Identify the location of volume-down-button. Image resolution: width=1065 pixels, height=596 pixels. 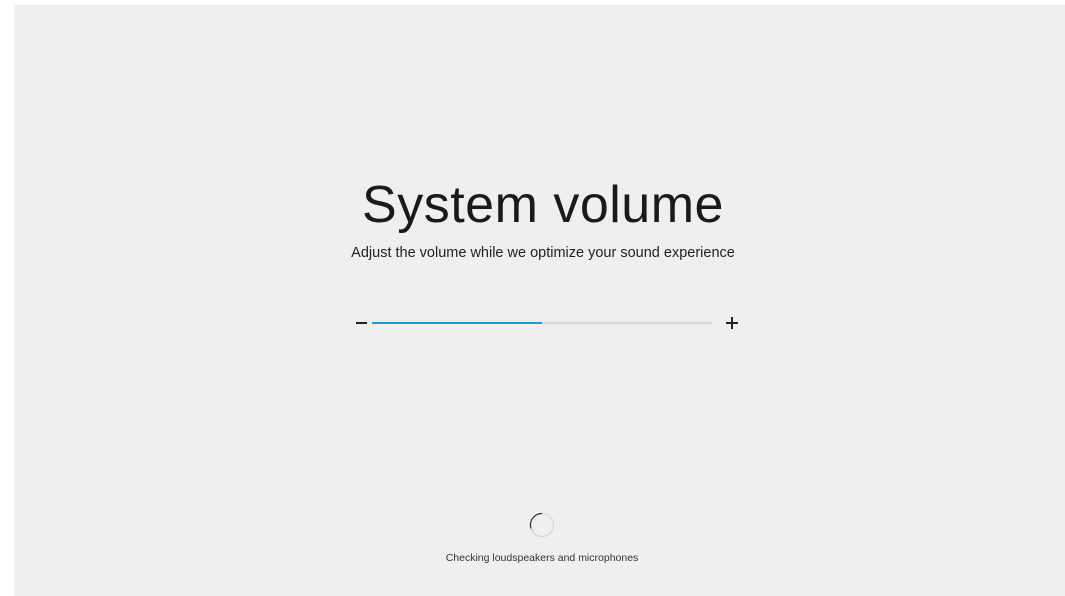
(361, 323).